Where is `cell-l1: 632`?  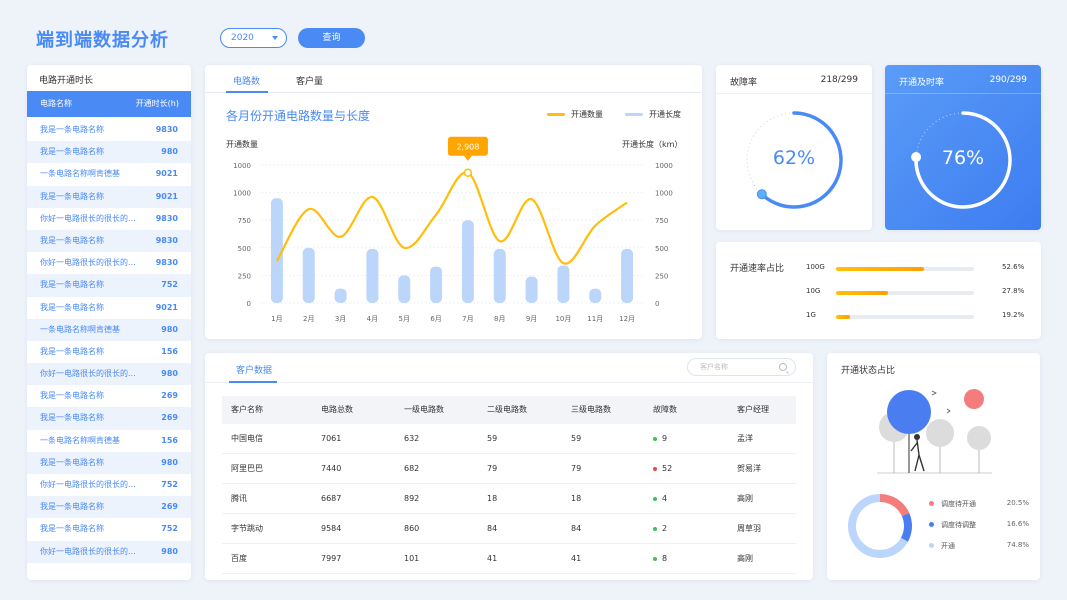 cell-l1: 632 is located at coordinates (412, 438).